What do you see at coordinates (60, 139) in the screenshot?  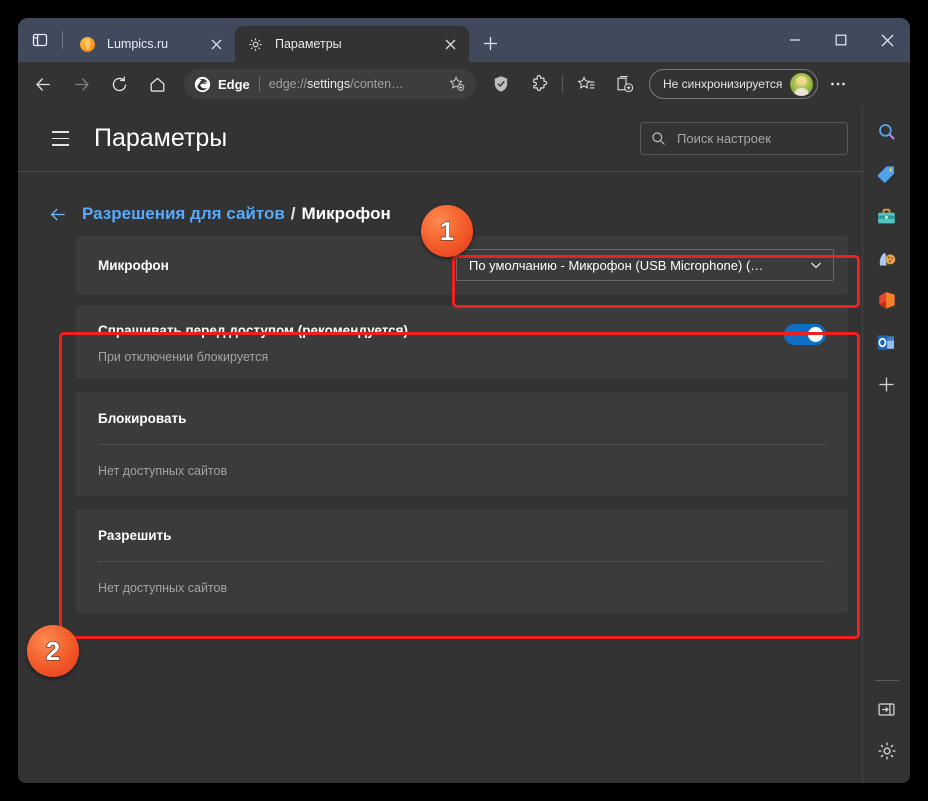 I see `hamburger-menu-icon` at bounding box center [60, 139].